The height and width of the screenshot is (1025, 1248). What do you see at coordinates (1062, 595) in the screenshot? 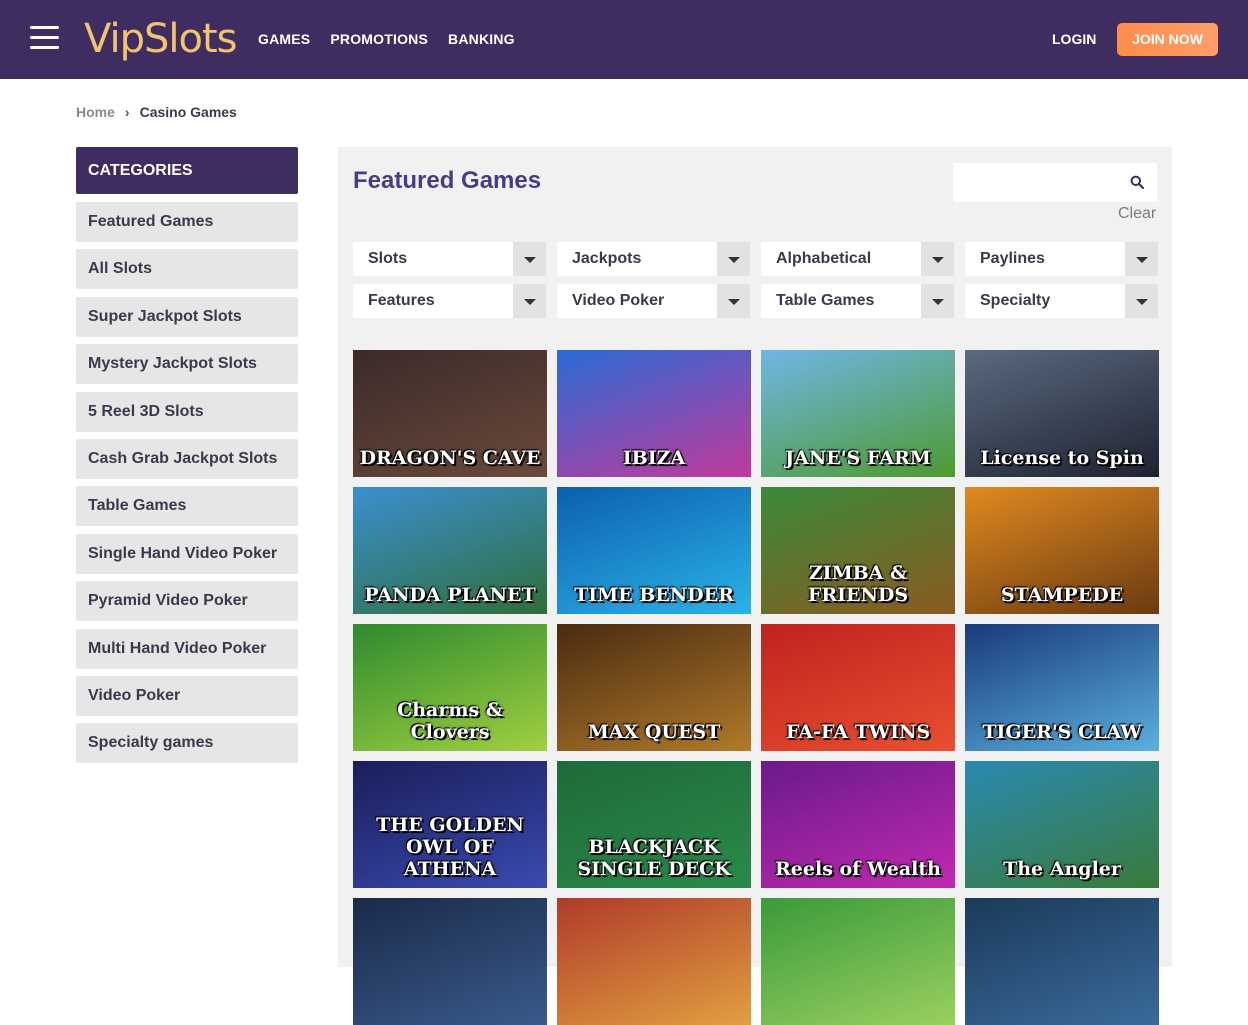
I see `game-title: STAMPEDE` at bounding box center [1062, 595].